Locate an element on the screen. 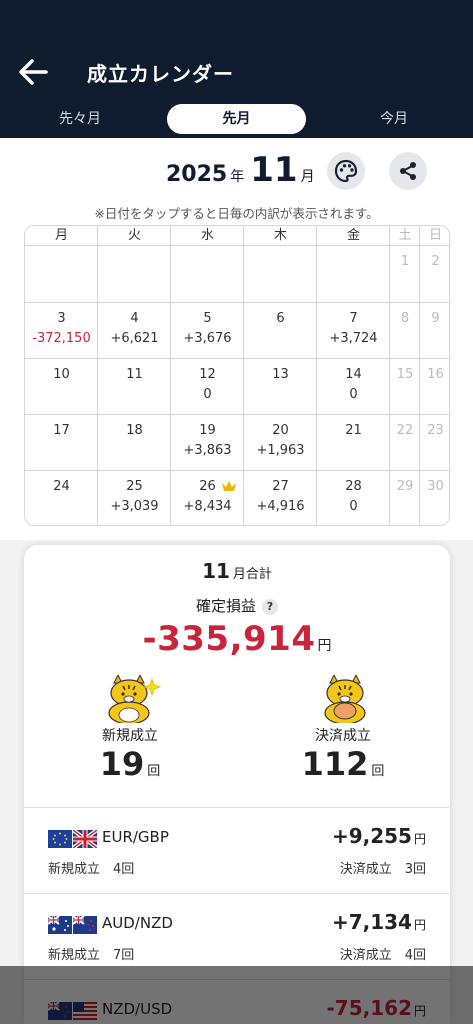  day-number: 19 is located at coordinates (207, 430).